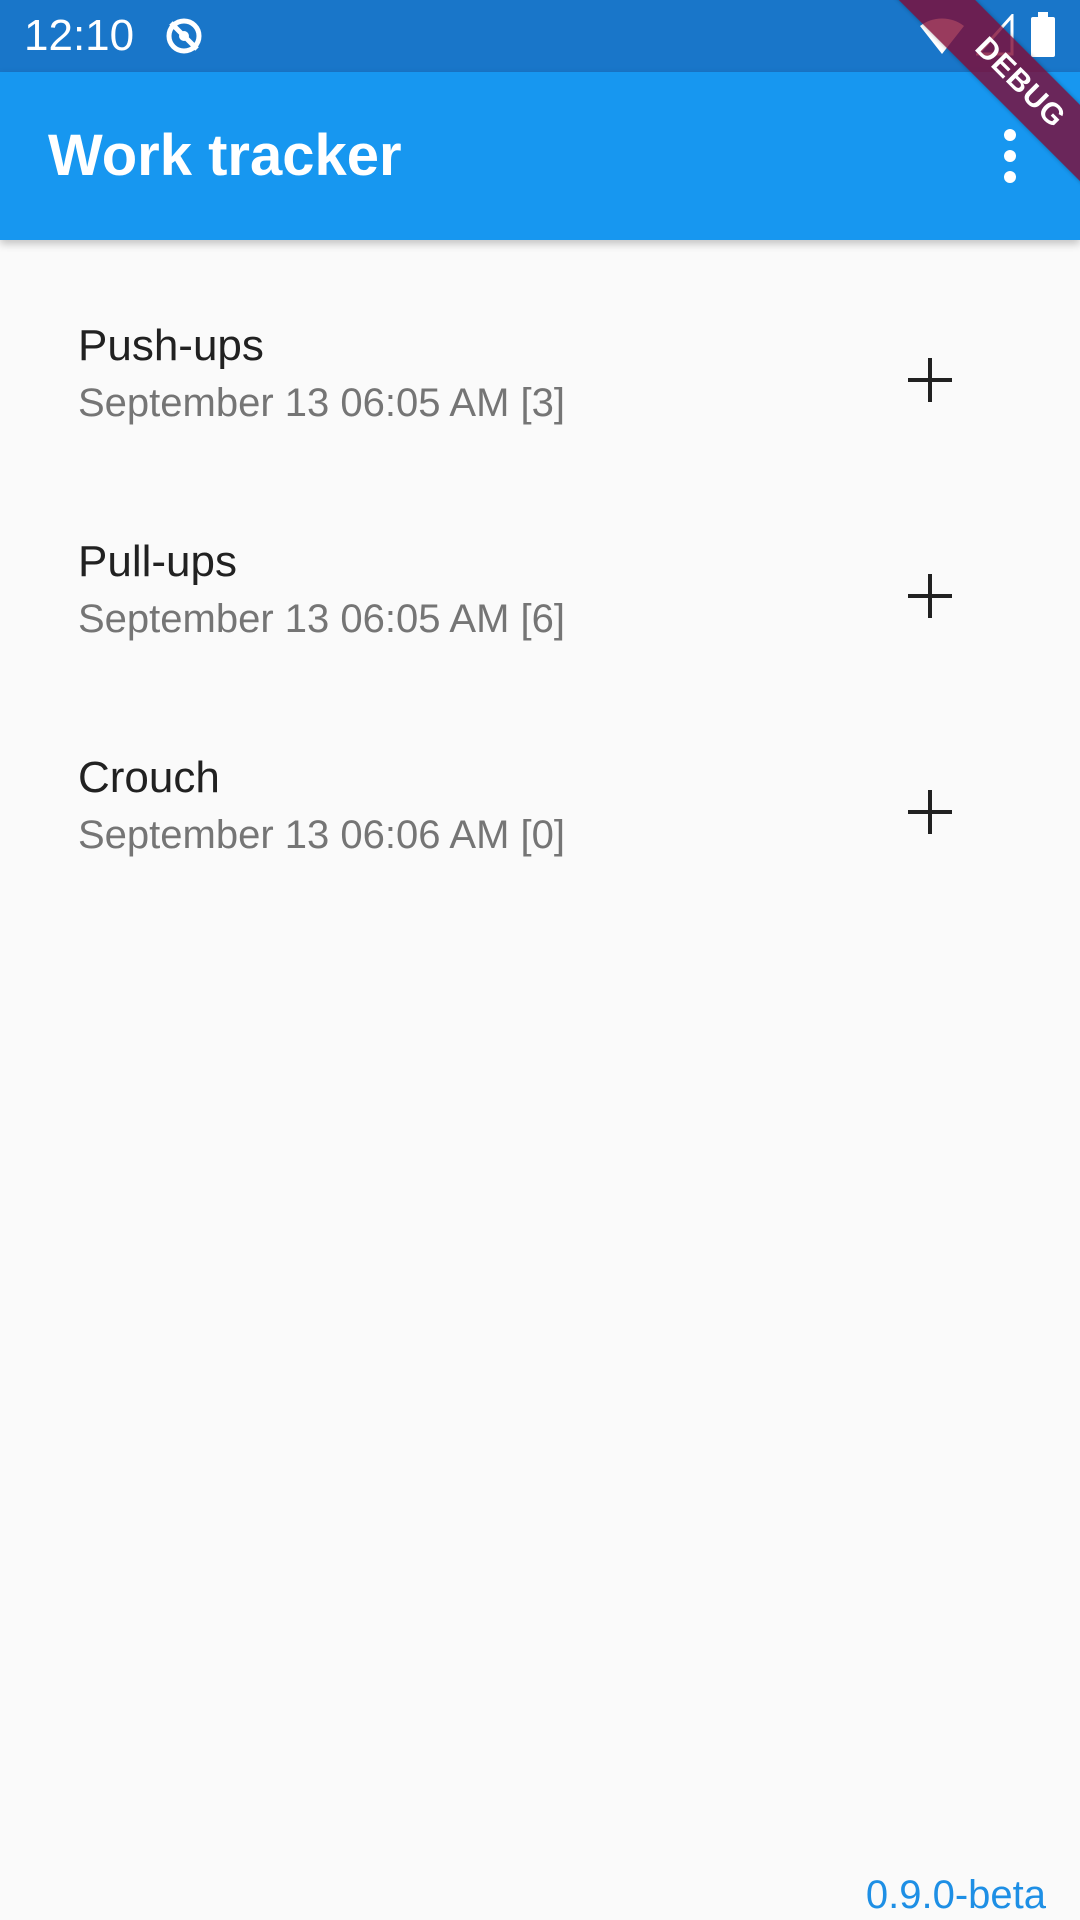  What do you see at coordinates (149, 777) in the screenshot?
I see `exercise-name: Crouch` at bounding box center [149, 777].